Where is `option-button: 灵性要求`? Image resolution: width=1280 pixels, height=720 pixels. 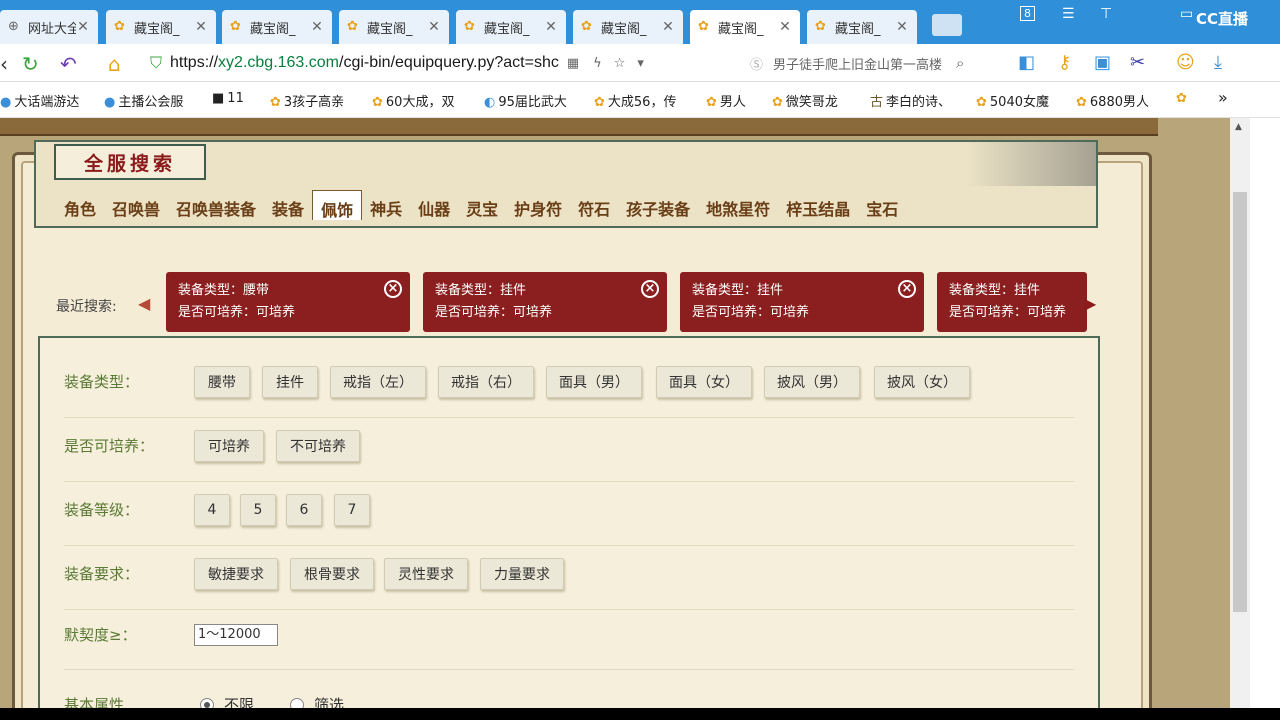
option-button: 灵性要求 is located at coordinates (426, 574).